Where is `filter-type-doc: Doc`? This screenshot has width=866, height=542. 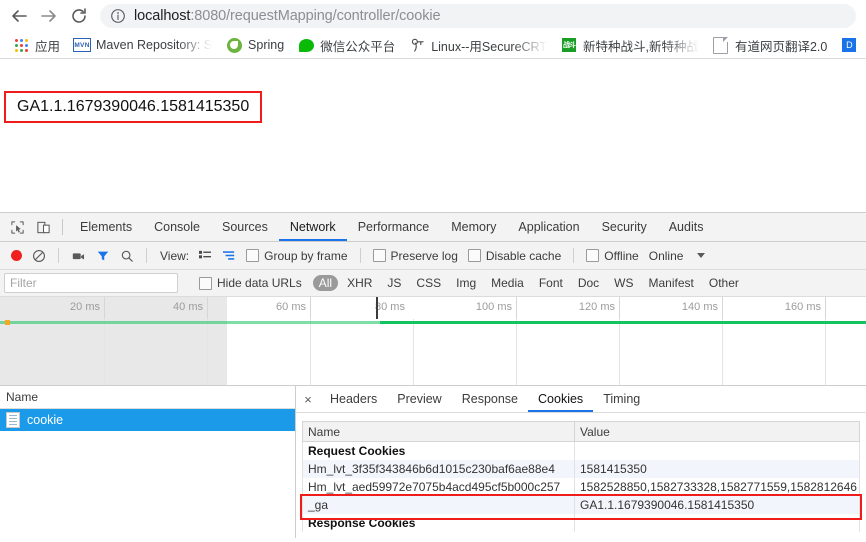 filter-type-doc: Doc is located at coordinates (588, 283).